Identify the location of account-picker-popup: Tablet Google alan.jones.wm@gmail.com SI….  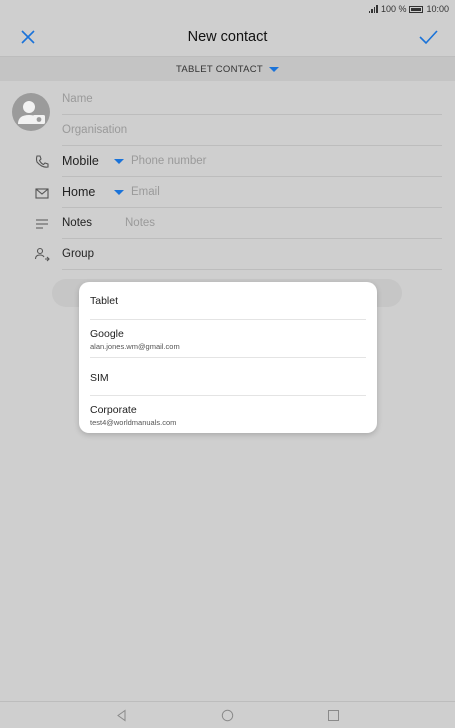
(228, 357).